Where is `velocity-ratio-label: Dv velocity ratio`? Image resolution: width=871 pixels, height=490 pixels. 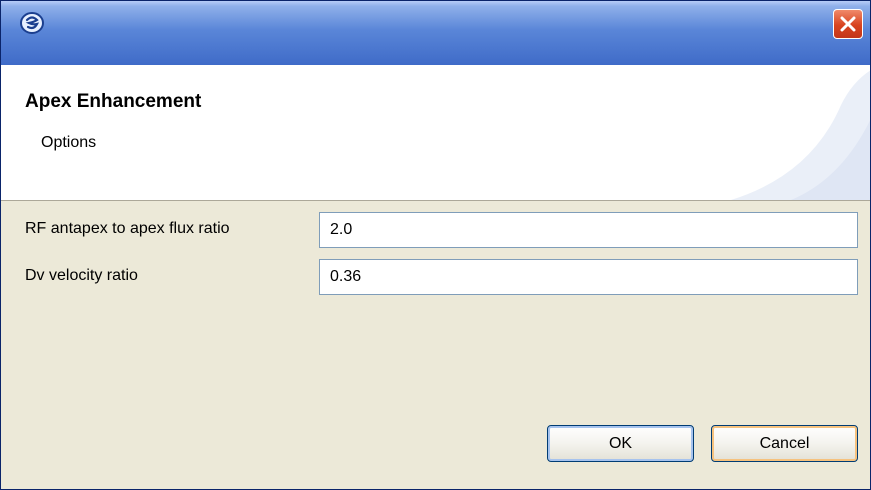 velocity-ratio-label: Dv velocity ratio is located at coordinates (81, 275).